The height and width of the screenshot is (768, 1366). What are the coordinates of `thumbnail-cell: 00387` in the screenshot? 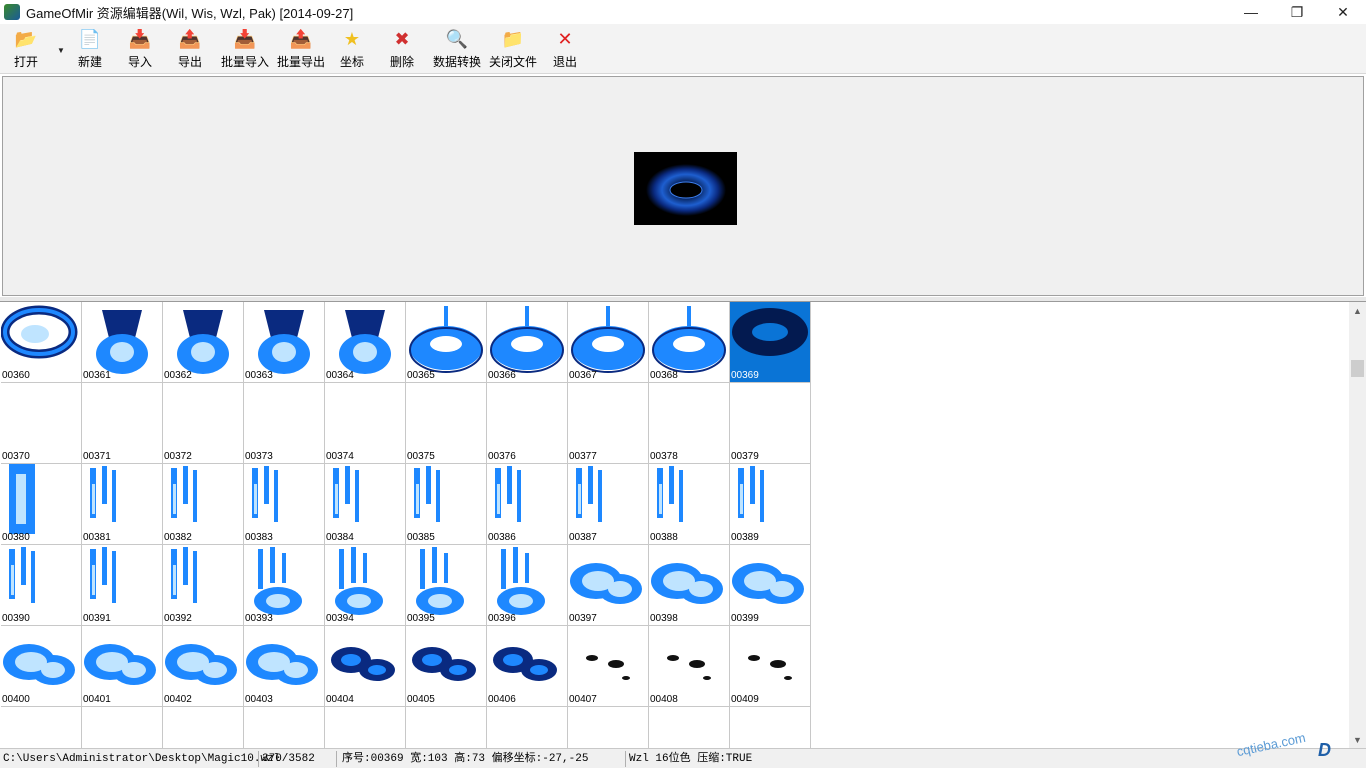 It's located at (608, 504).